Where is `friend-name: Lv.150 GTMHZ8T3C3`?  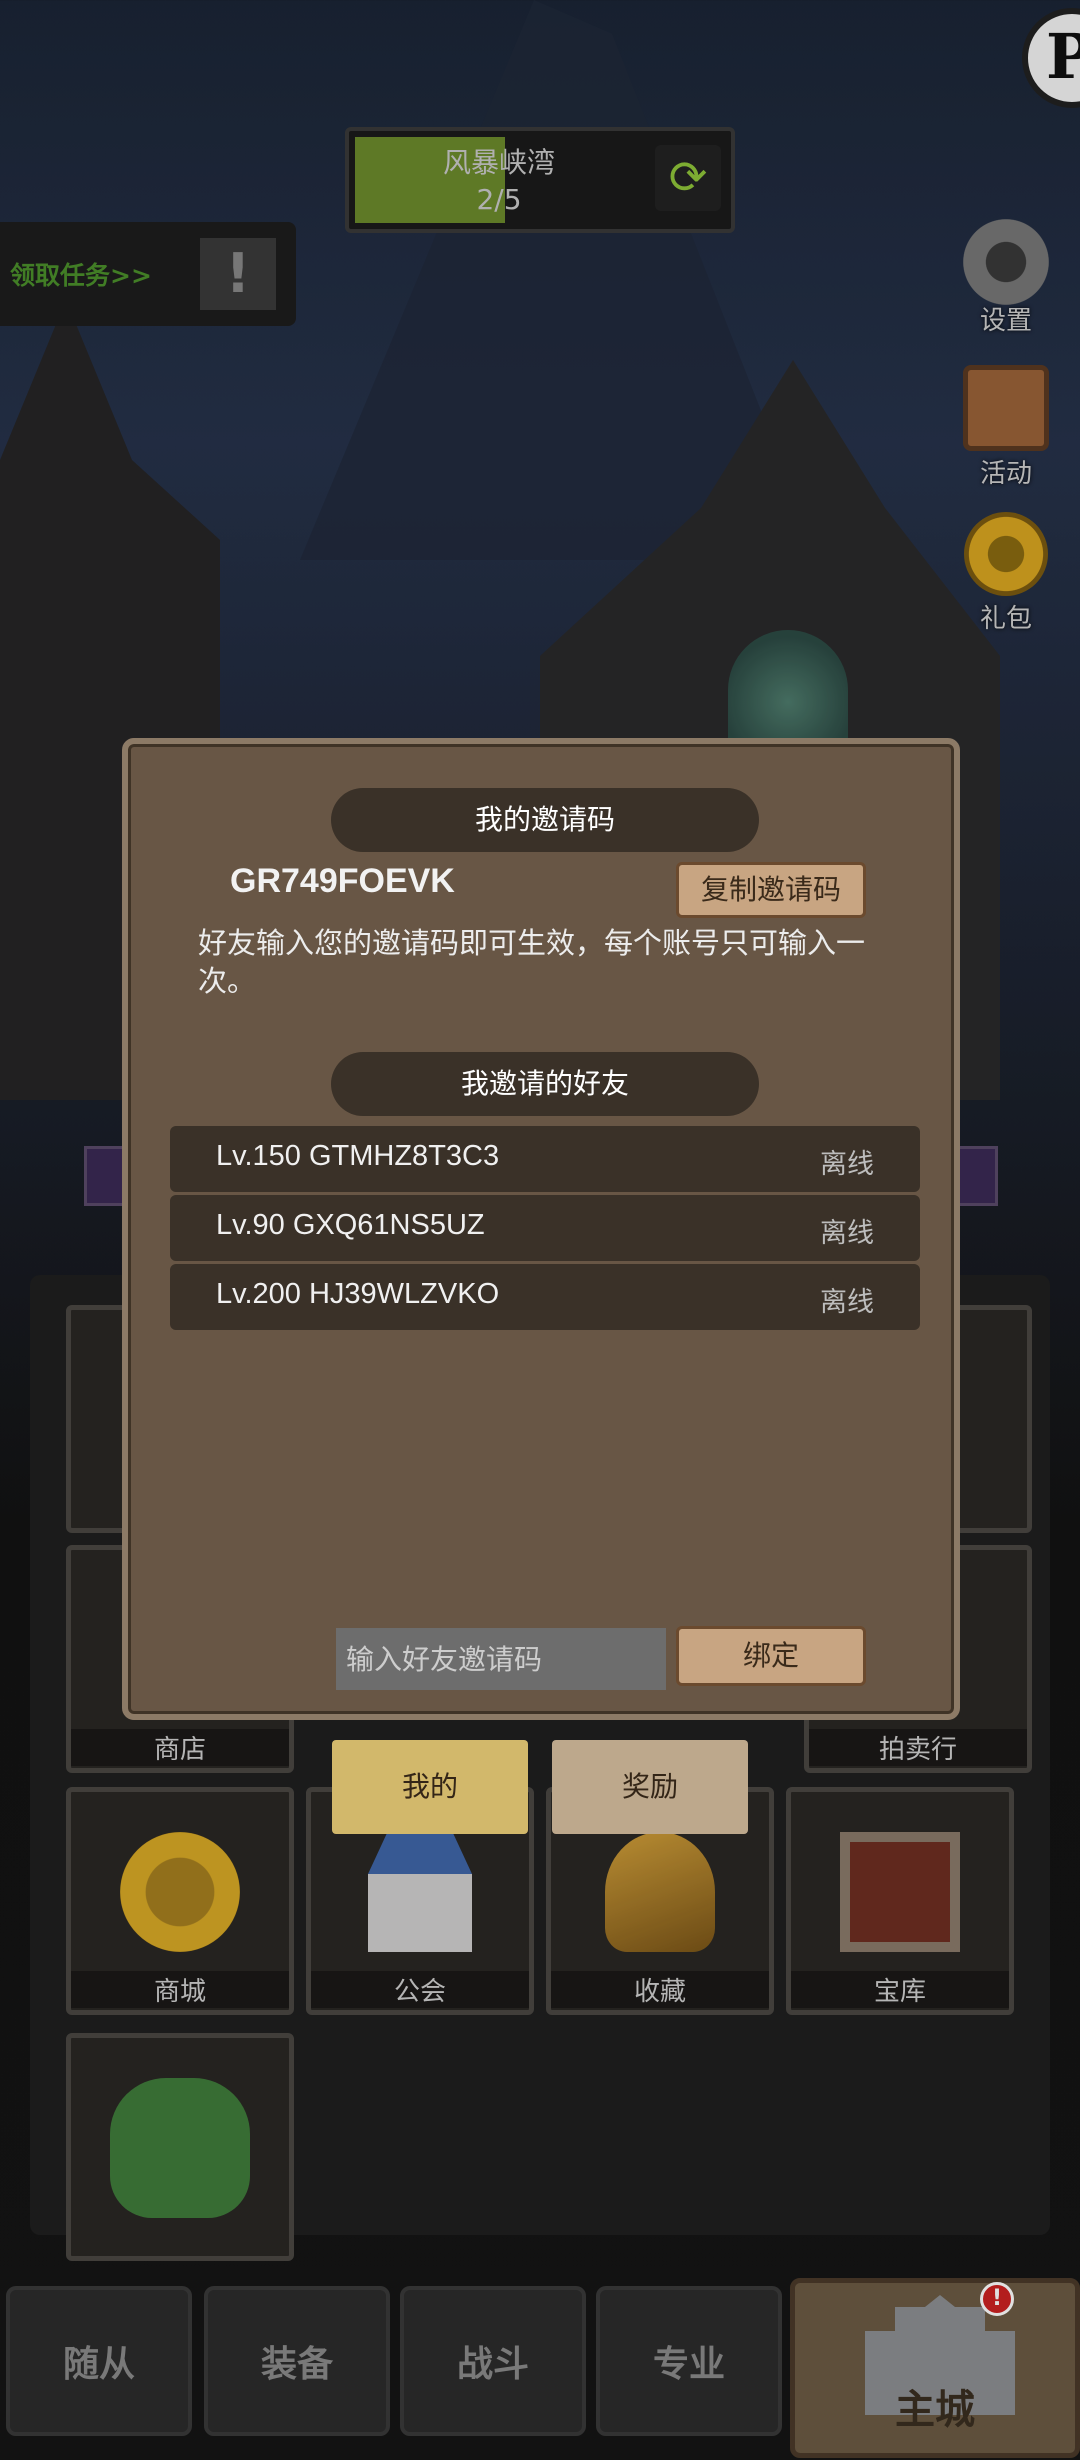
friend-name: Lv.150 GTMHZ8T3C3 is located at coordinates (358, 1156).